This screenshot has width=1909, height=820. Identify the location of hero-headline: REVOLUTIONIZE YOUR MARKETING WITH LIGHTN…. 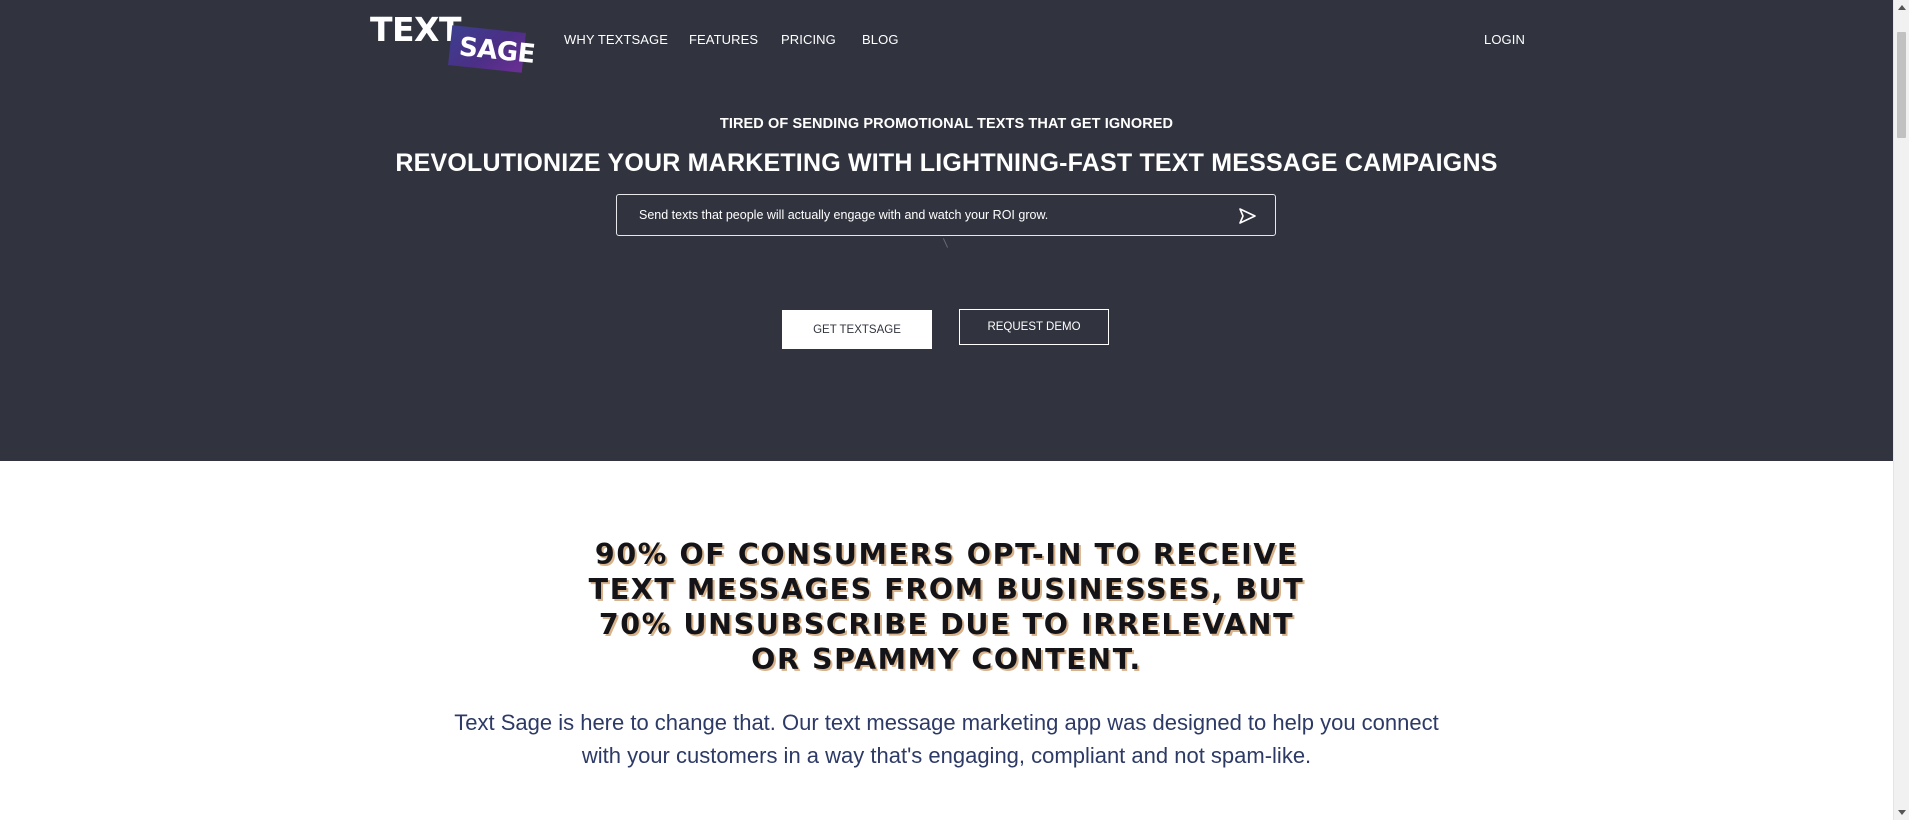
(946, 163).